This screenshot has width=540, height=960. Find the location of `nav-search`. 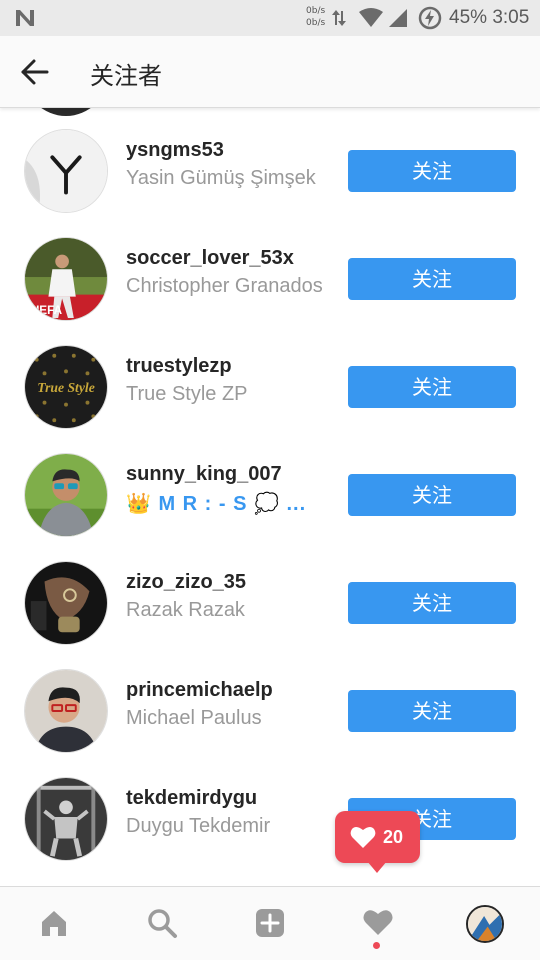

nav-search is located at coordinates (162, 923).